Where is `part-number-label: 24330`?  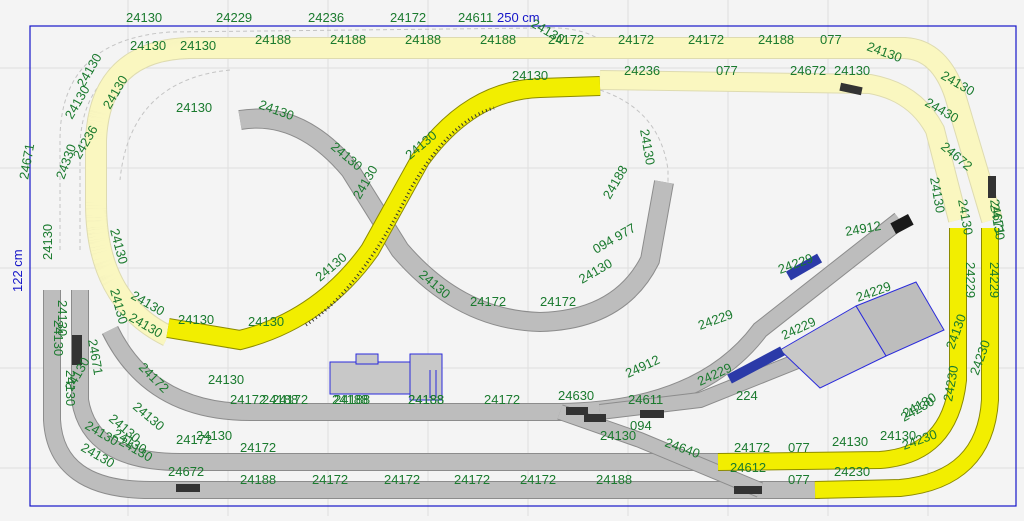
part-number-label: 24330 is located at coordinates (66, 161).